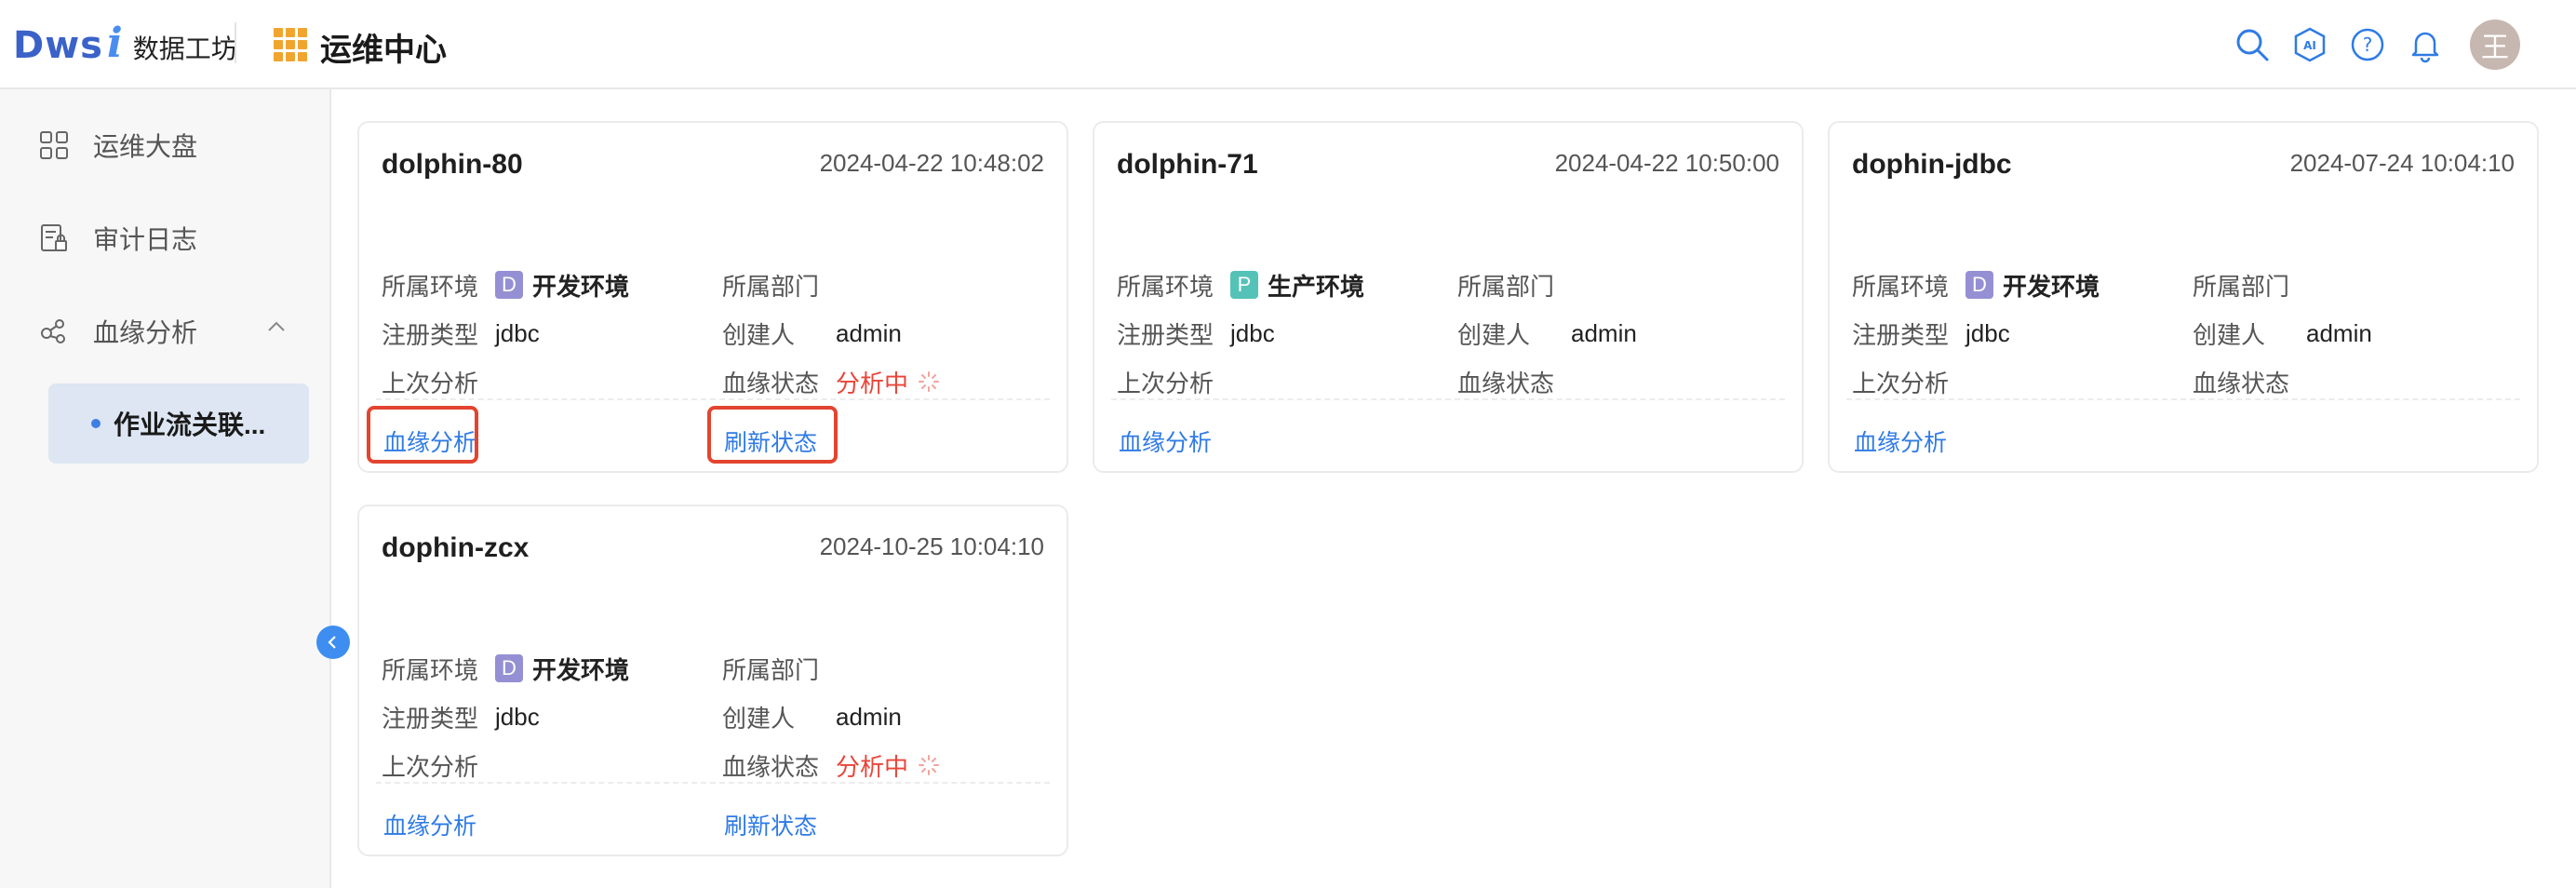 This screenshot has width=2576, height=888. I want to click on logo-letter: w, so click(63, 45).